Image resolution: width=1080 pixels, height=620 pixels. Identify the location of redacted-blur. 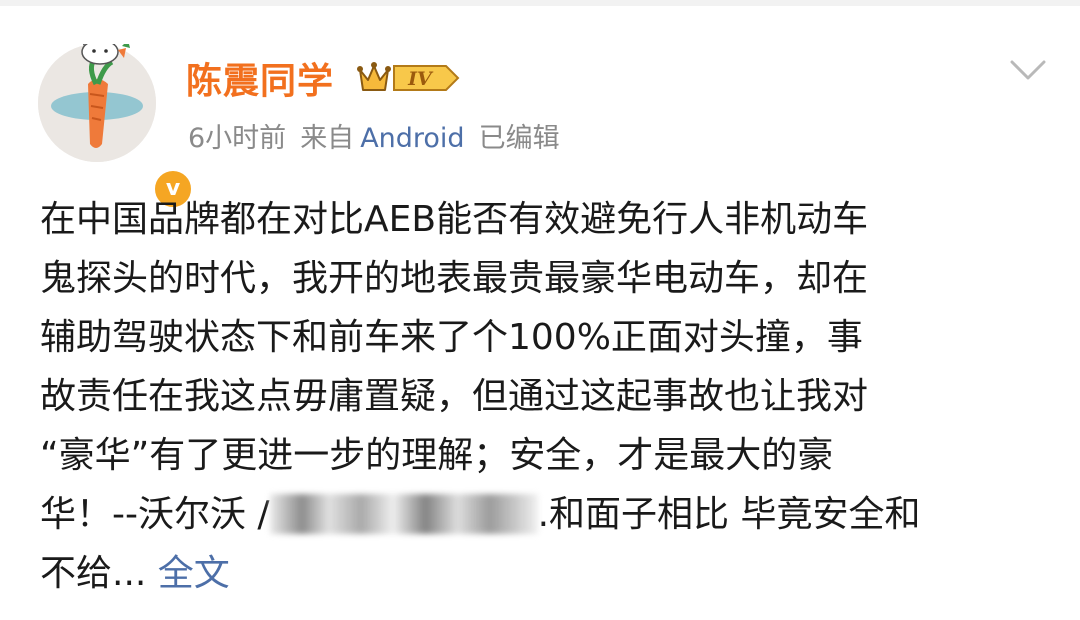
(403, 514).